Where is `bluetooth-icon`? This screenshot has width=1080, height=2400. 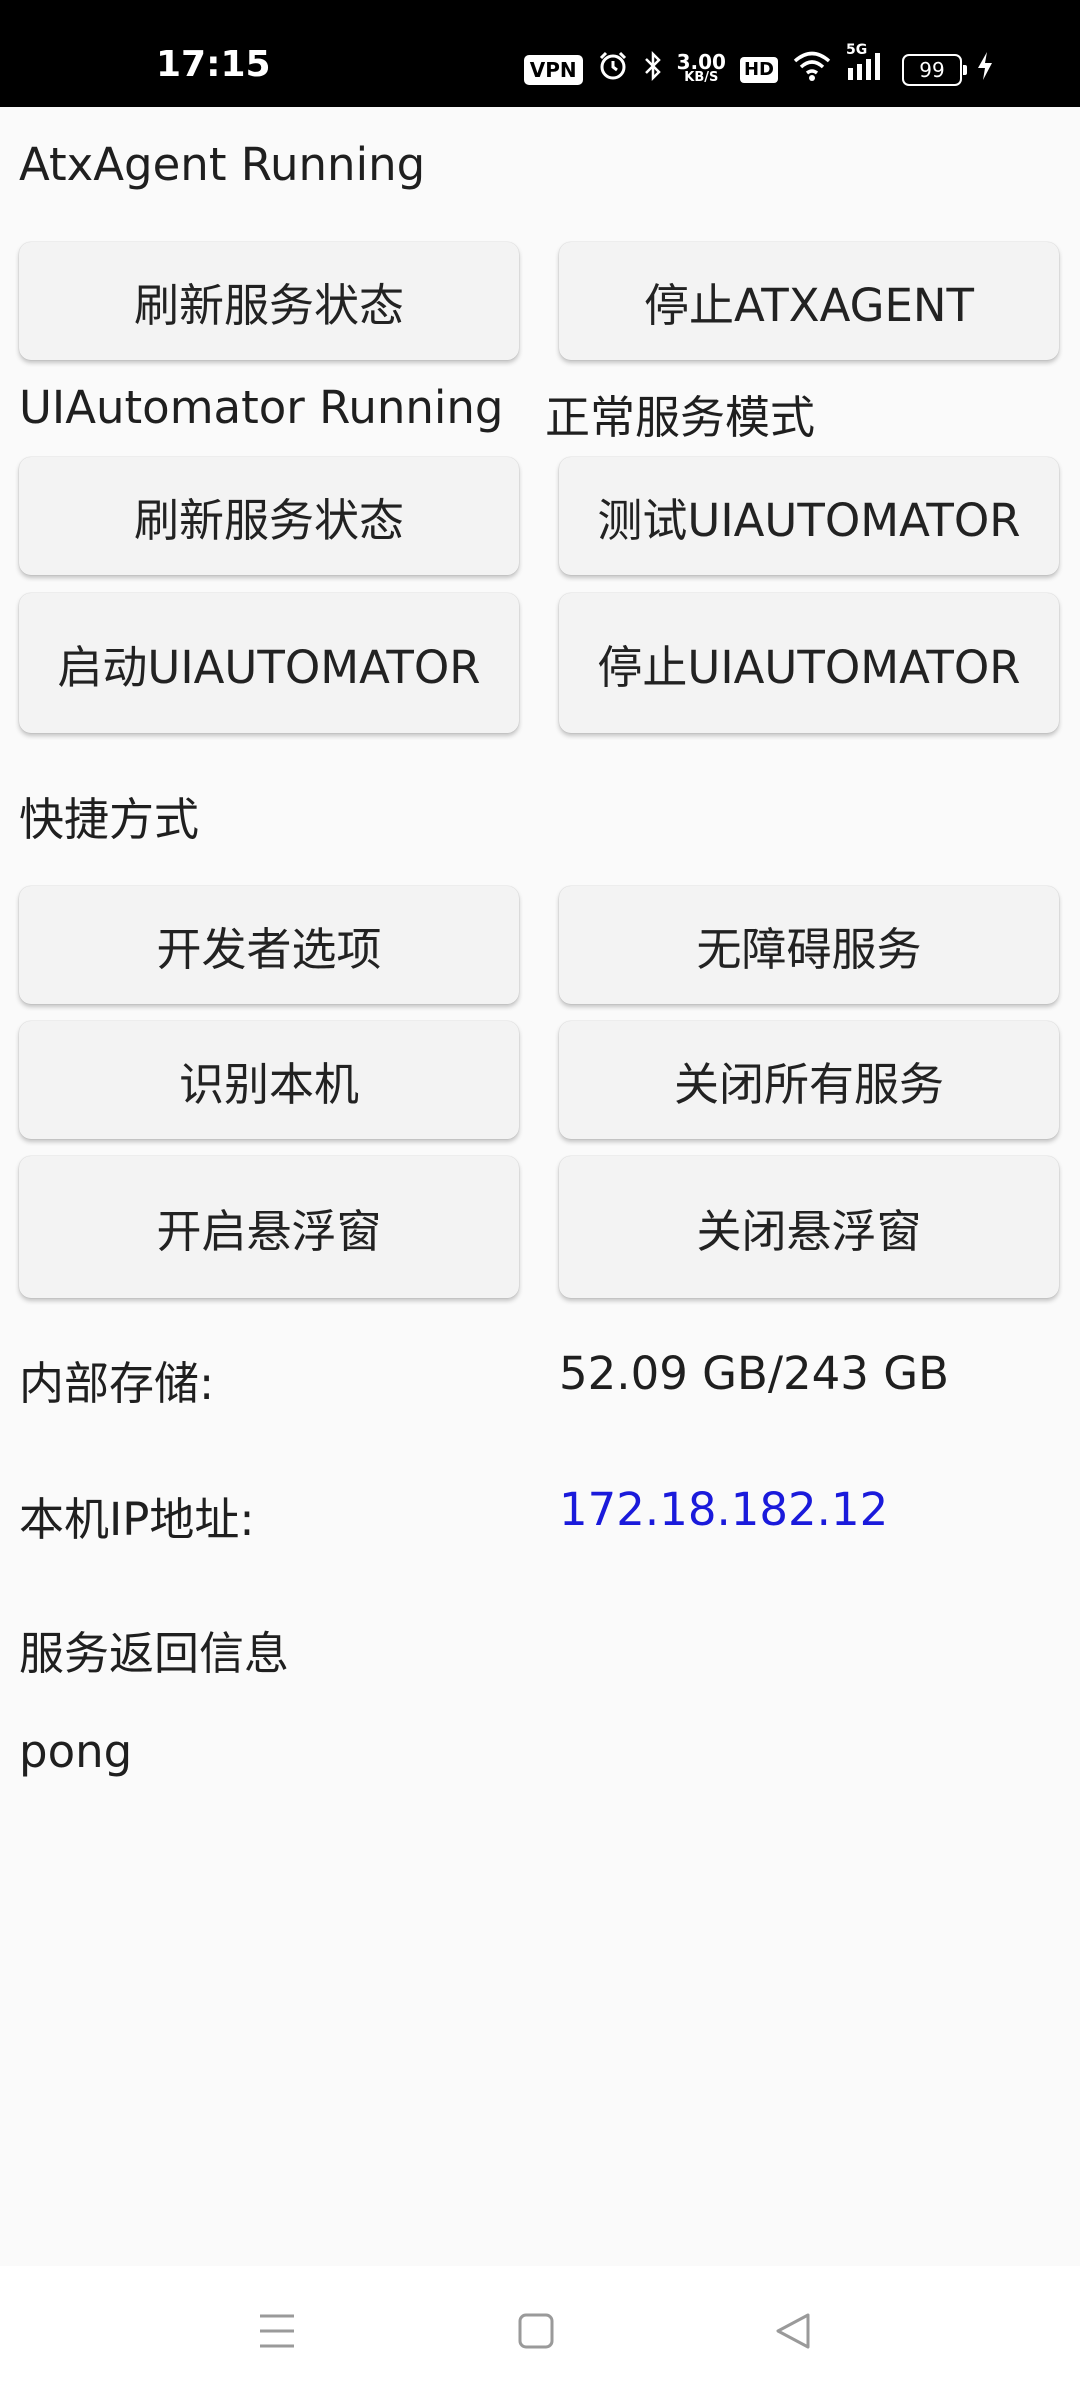
bluetooth-icon is located at coordinates (653, 69).